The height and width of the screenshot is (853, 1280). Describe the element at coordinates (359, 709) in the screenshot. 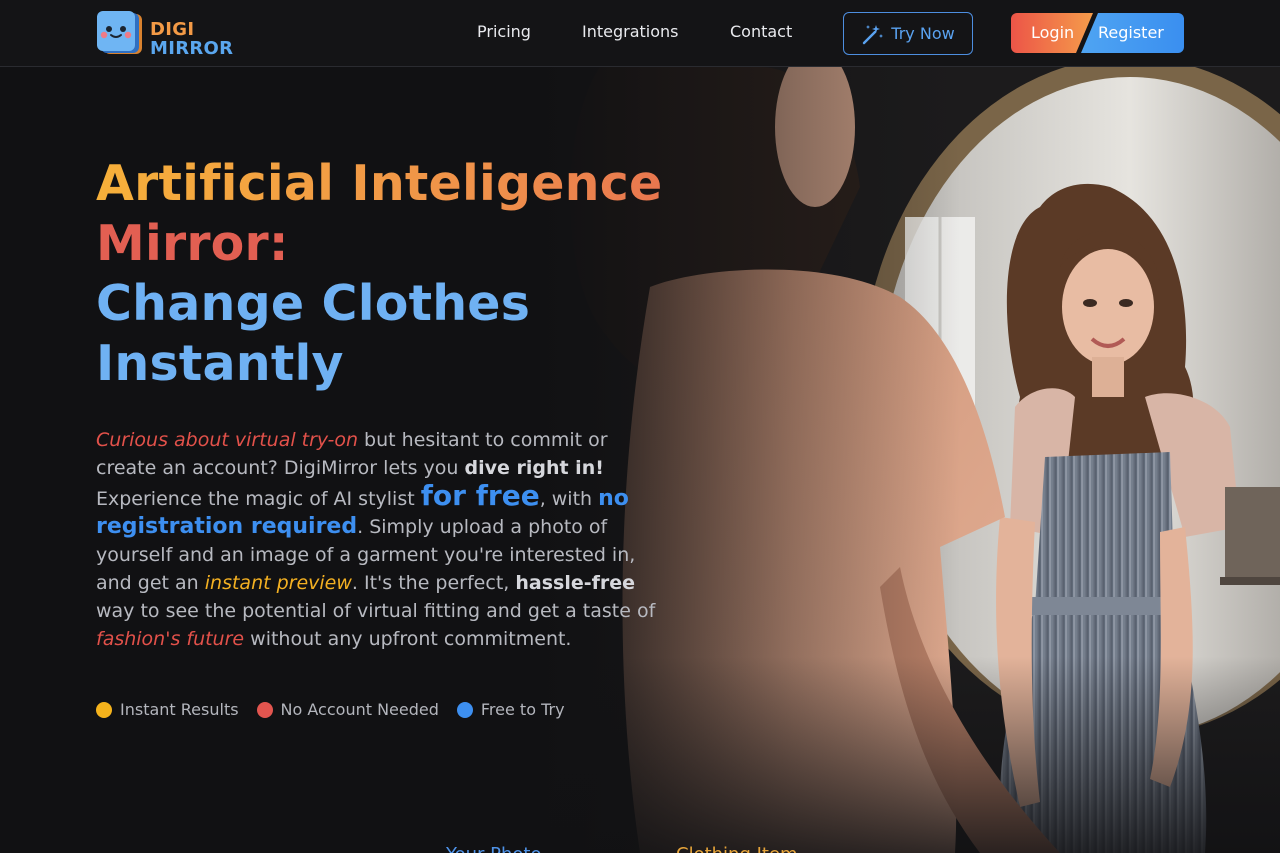

I see `feature-label: No Account Needed` at that location.